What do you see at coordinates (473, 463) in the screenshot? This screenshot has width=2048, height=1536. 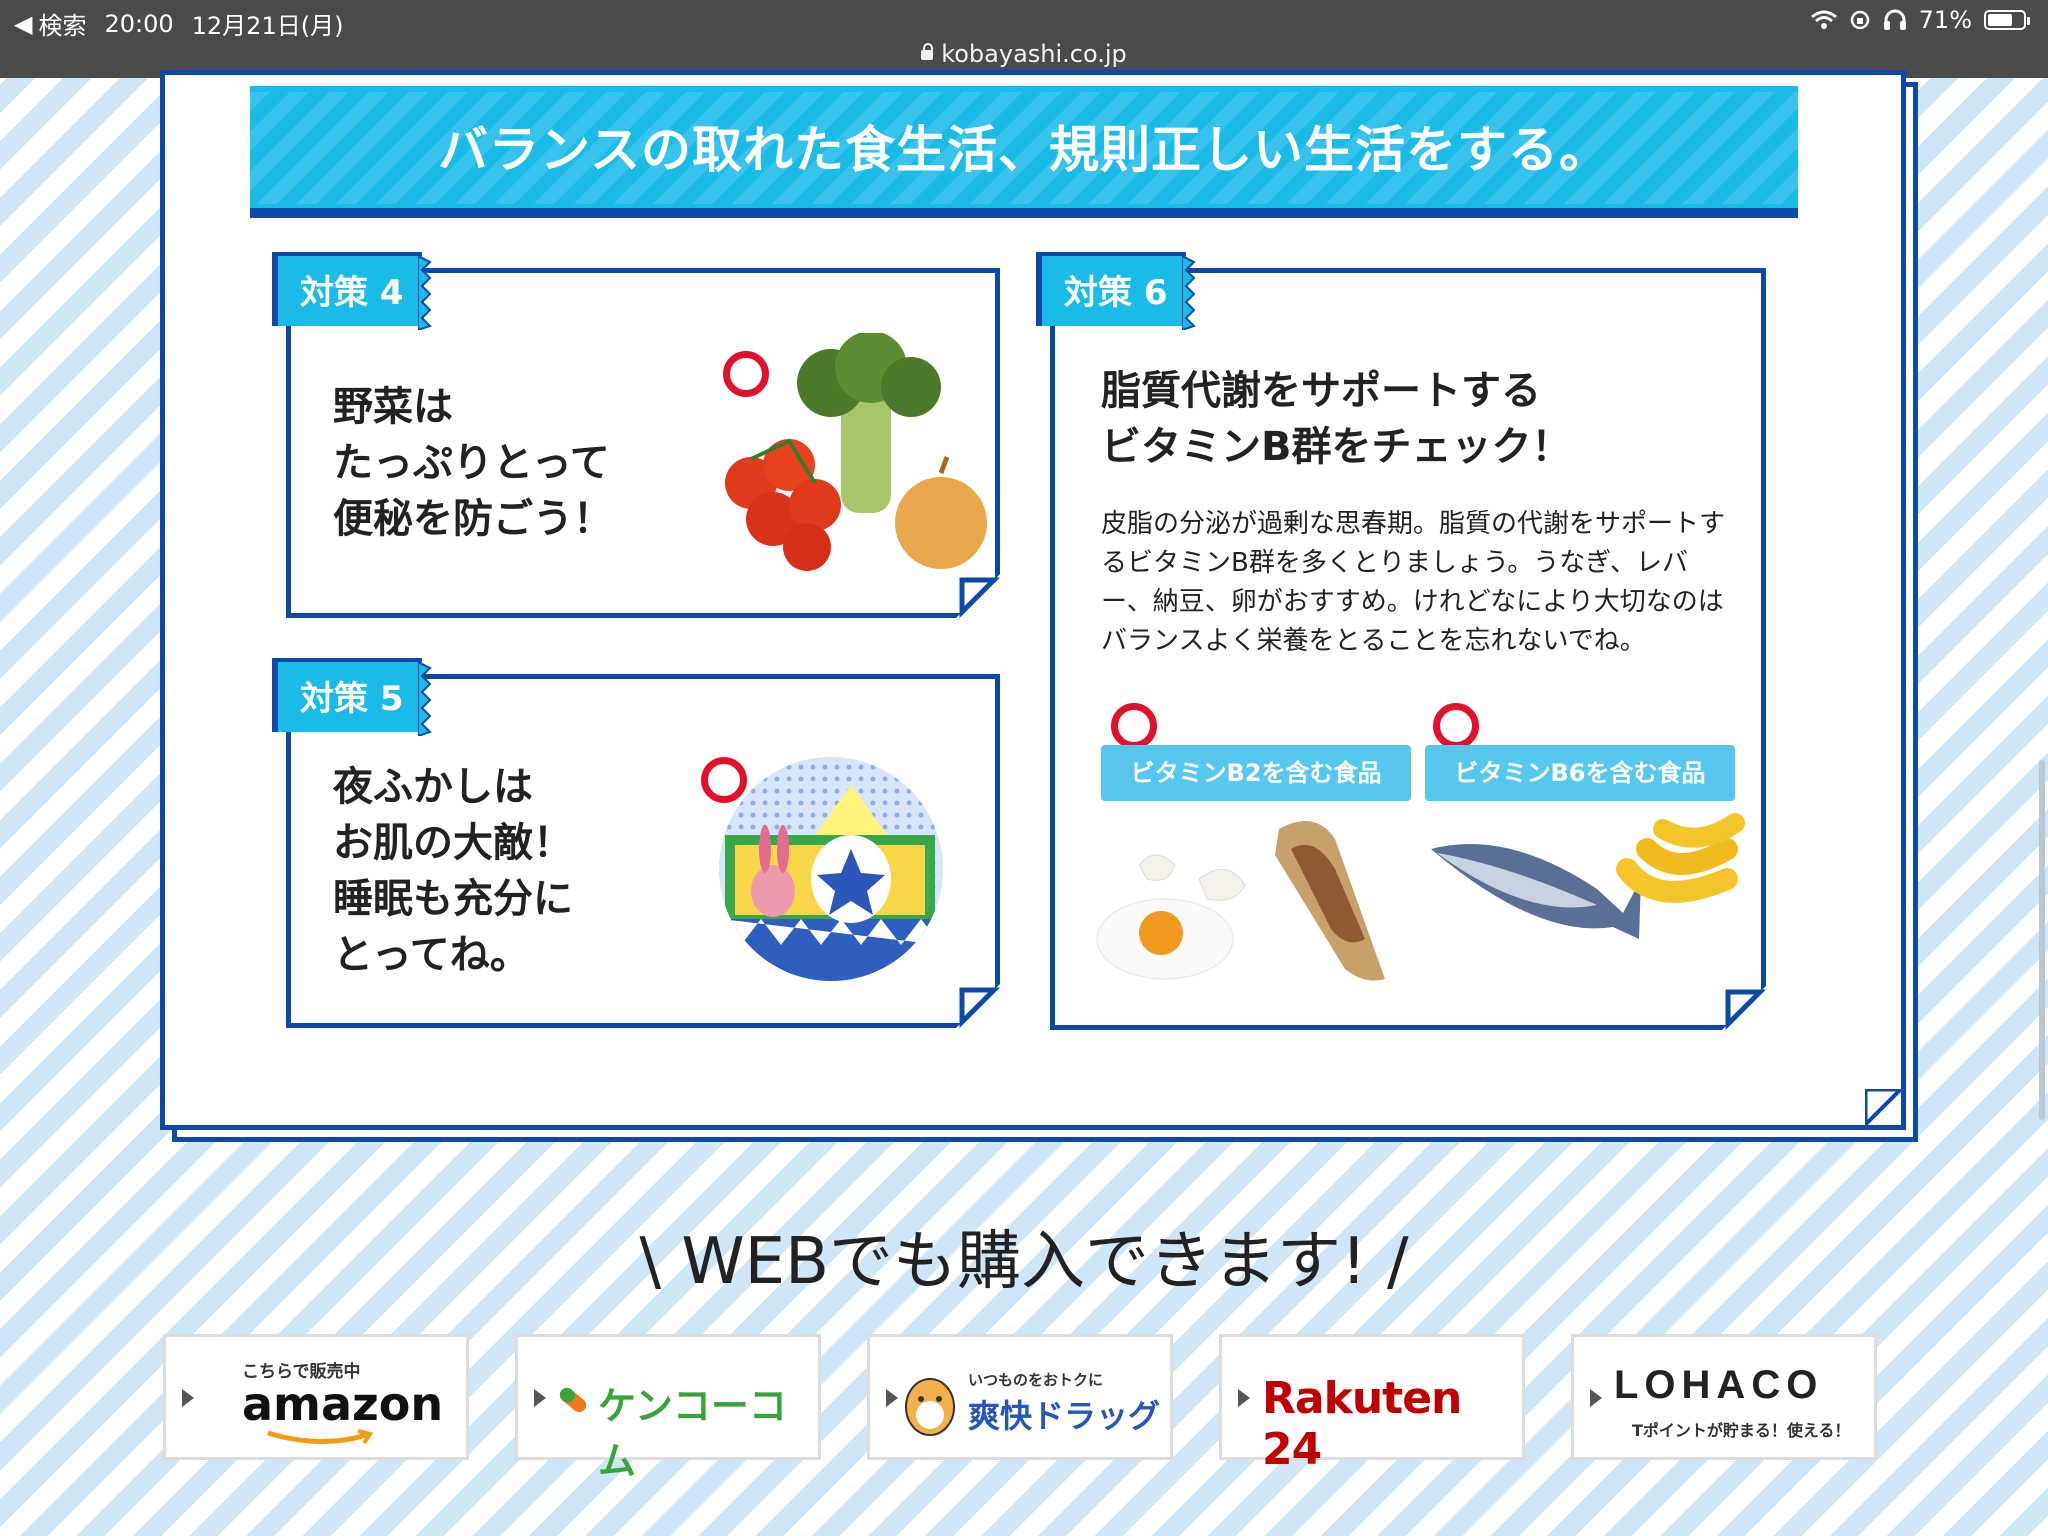 I see `tip-card-4-title: 野菜は たっぷりとって 便秘を防ごう！` at bounding box center [473, 463].